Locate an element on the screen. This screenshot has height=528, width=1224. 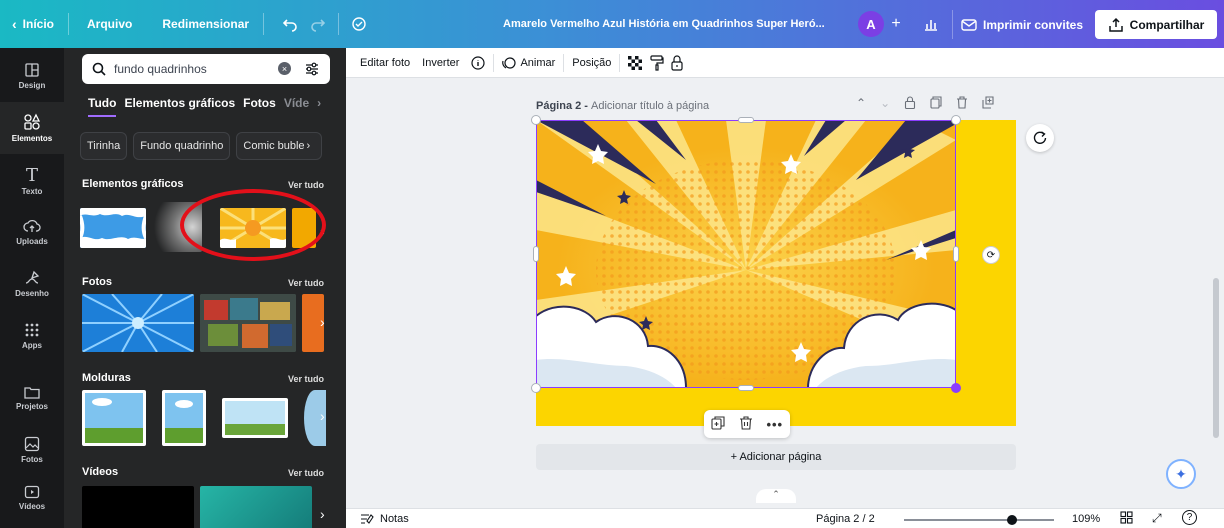
undo-icon is located at coordinates (290, 24).